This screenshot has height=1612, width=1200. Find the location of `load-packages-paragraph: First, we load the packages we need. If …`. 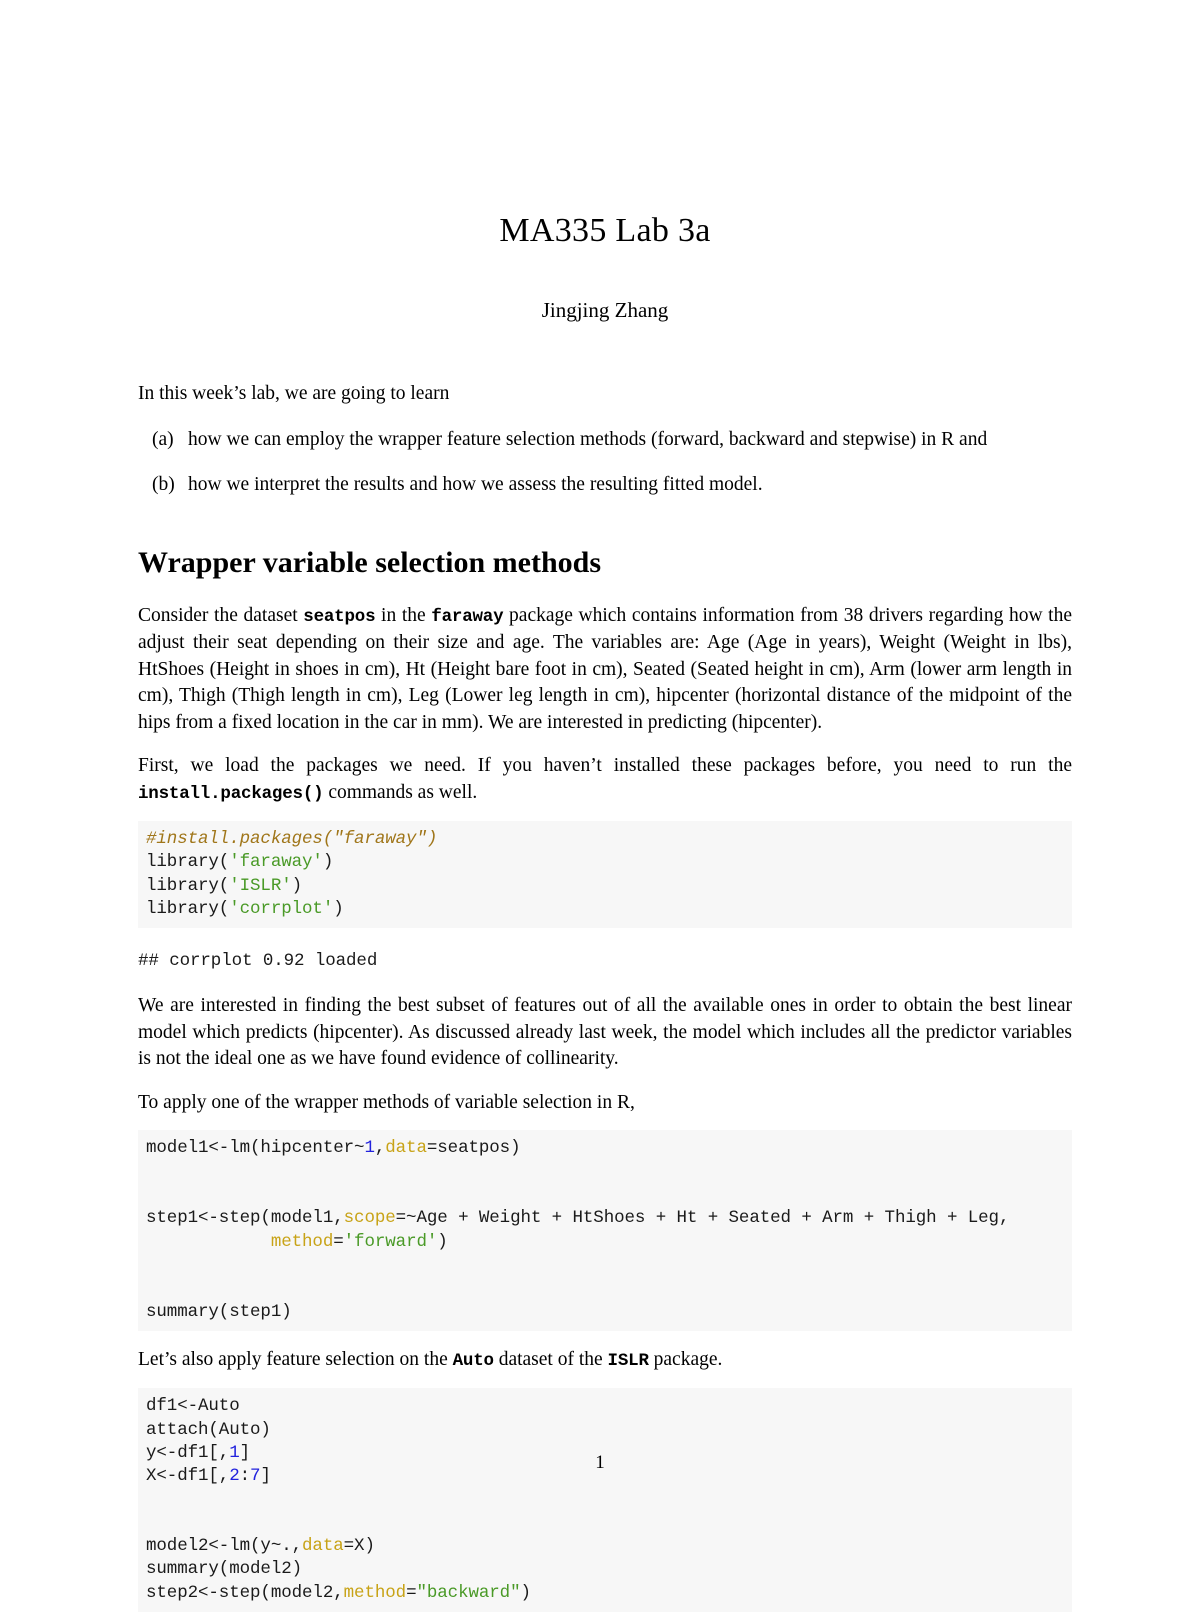

load-packages-paragraph: First, we load the packages we need. If … is located at coordinates (605, 780).